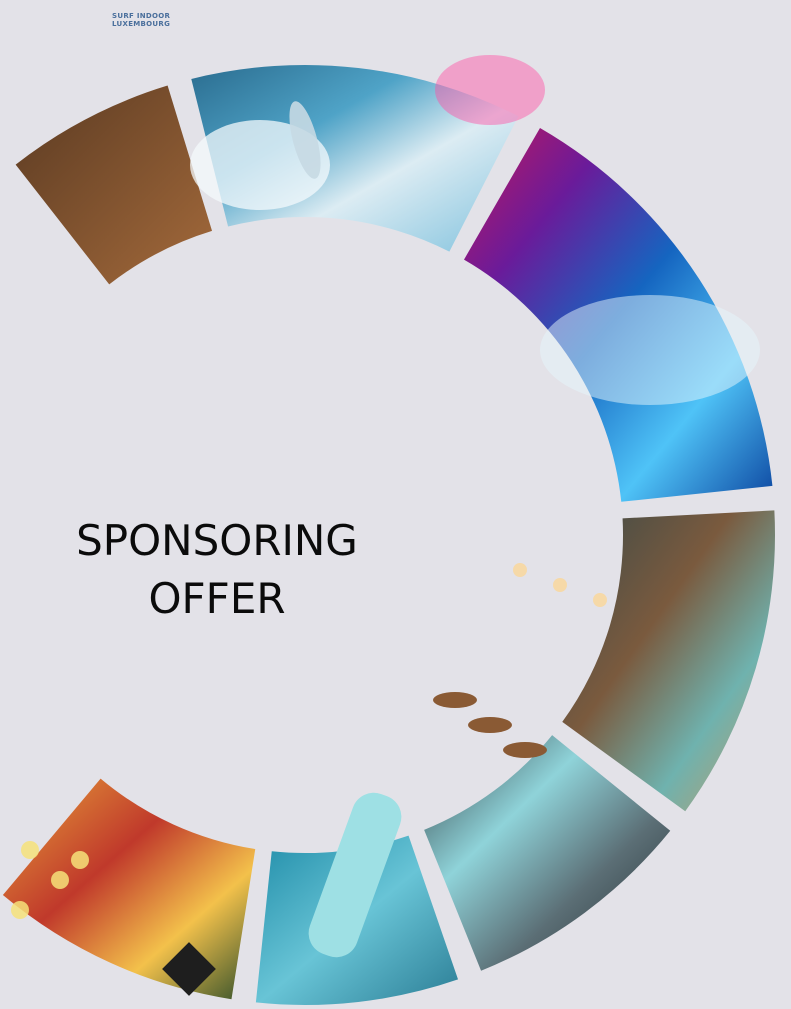 The image size is (791, 1009). What do you see at coordinates (490, 90) in the screenshot?
I see `neon-glow-shape` at bounding box center [490, 90].